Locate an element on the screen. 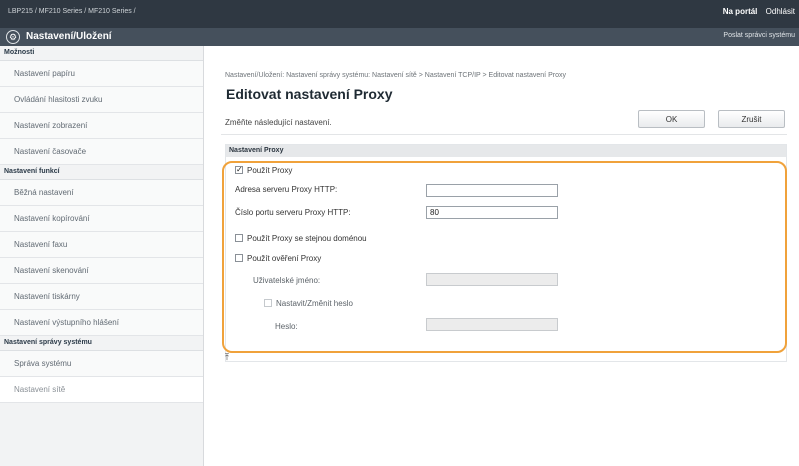 The height and width of the screenshot is (466, 799). sidebar-item-display-settings: Nastavení zobrazení is located at coordinates (101, 126).